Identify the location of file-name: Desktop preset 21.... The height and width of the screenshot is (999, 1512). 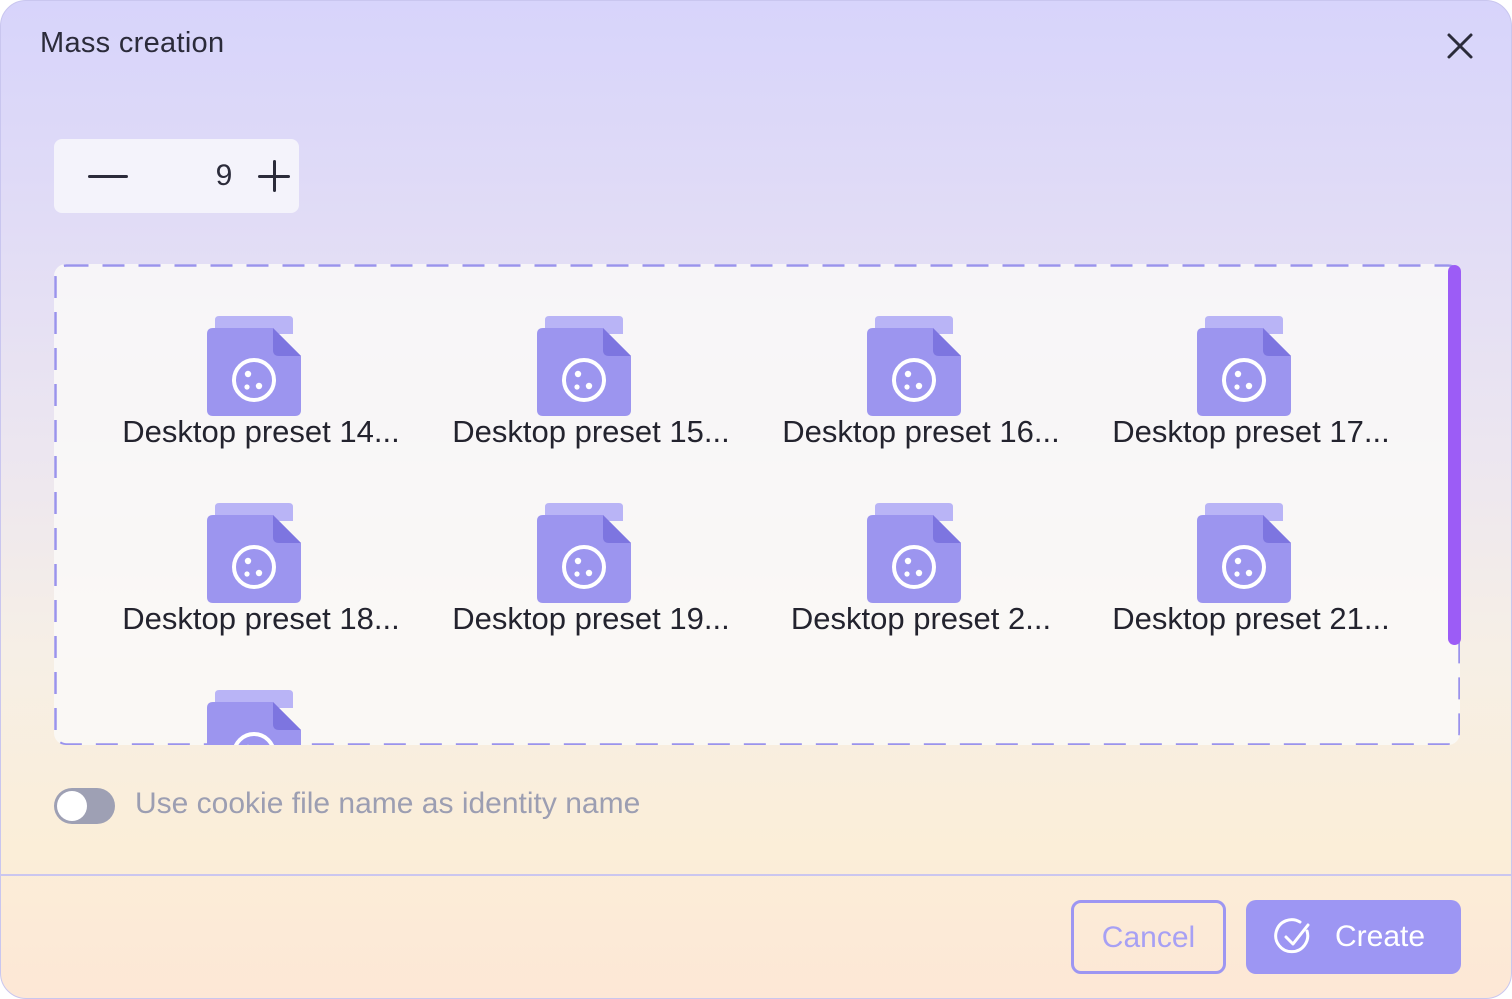
(1251, 618).